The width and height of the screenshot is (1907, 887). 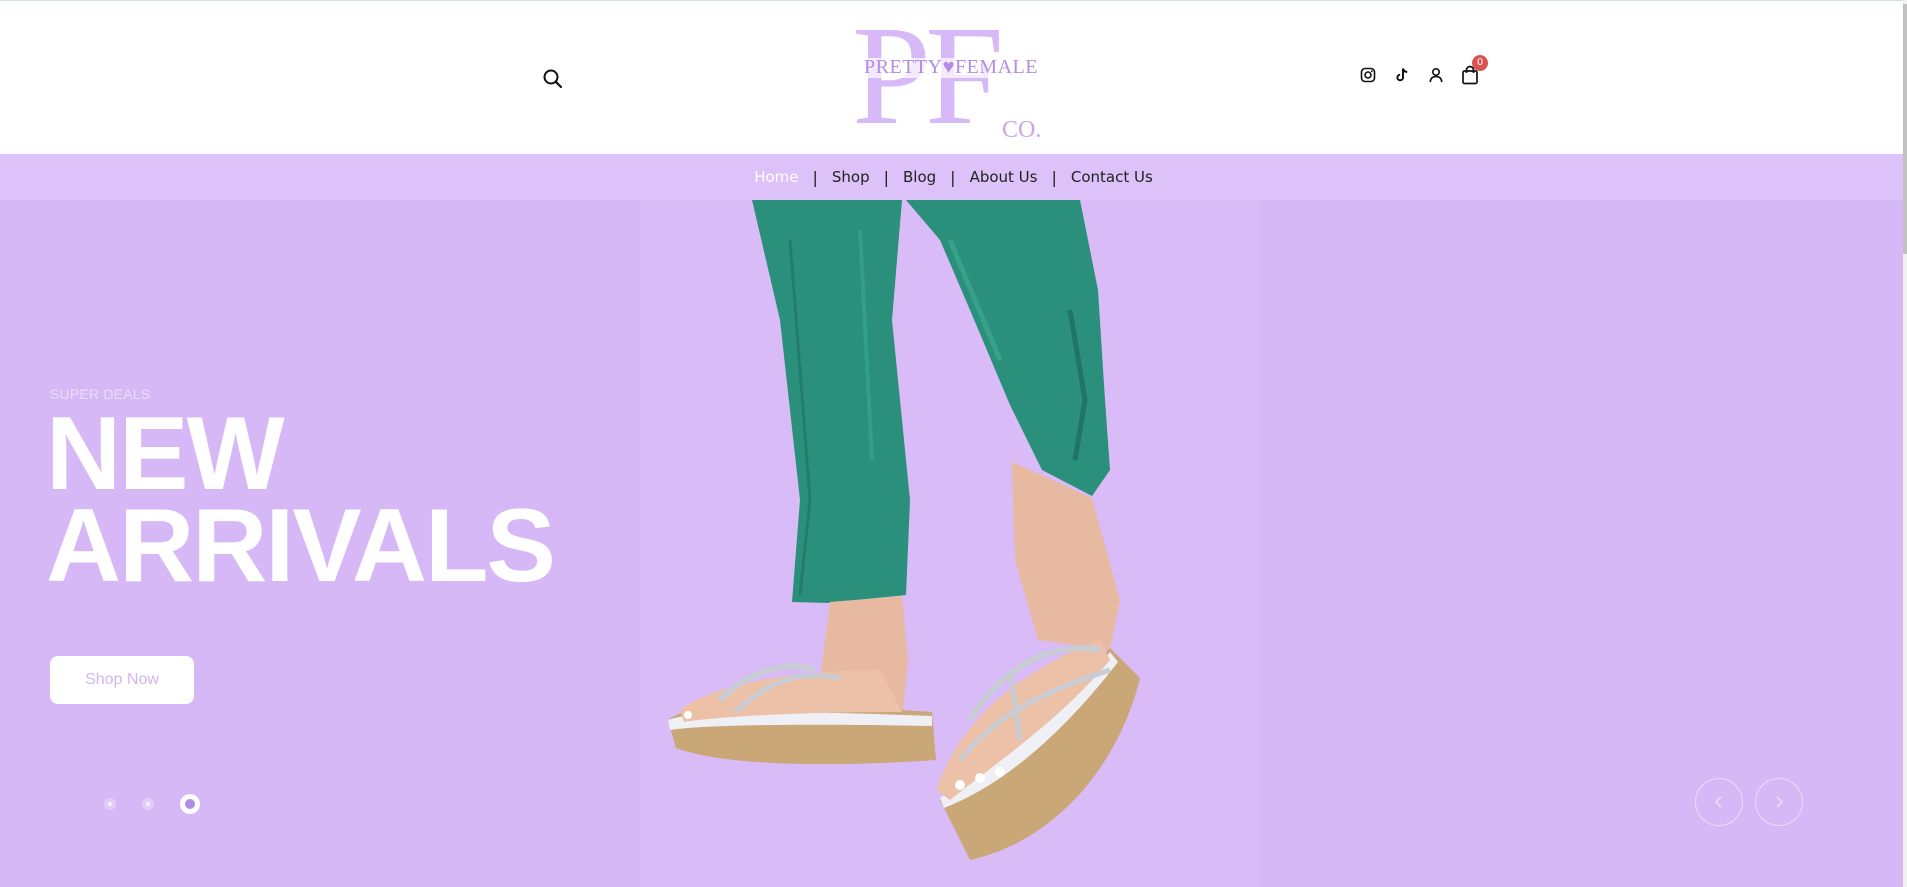 I want to click on tiktok-icon, so click(x=1402, y=75).